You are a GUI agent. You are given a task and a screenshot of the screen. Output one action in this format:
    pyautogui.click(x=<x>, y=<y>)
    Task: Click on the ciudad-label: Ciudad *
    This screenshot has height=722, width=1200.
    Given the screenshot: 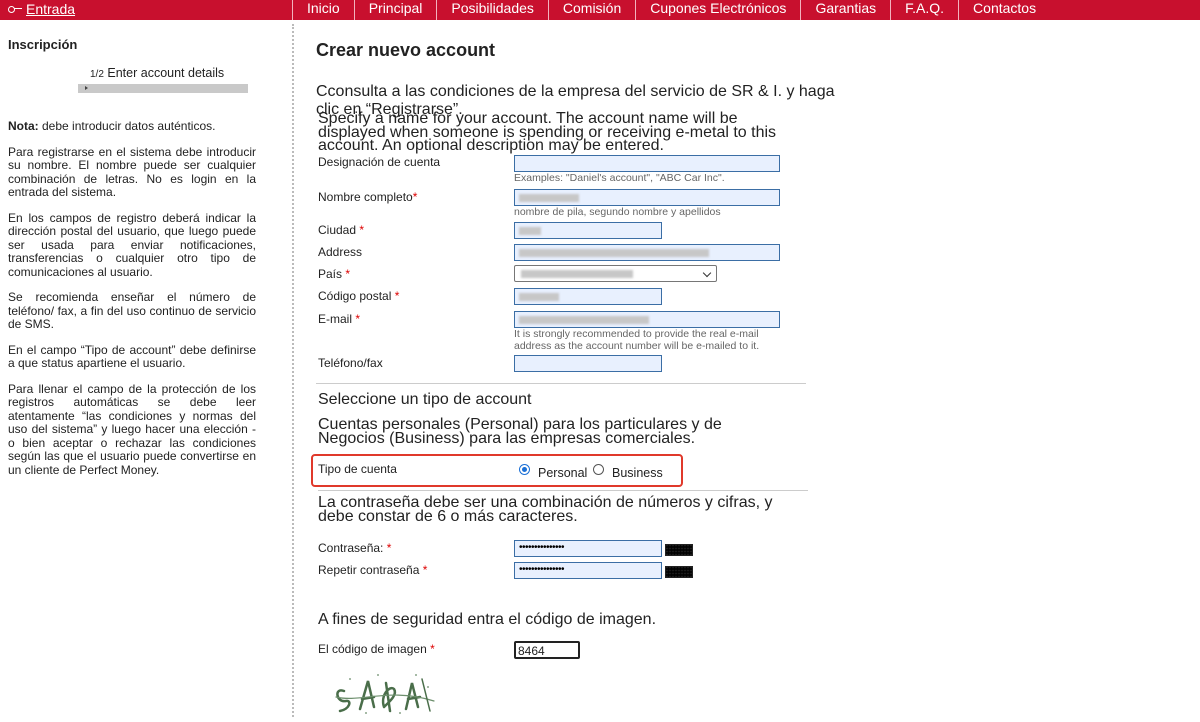 What is the action you would take?
    pyautogui.click(x=341, y=230)
    